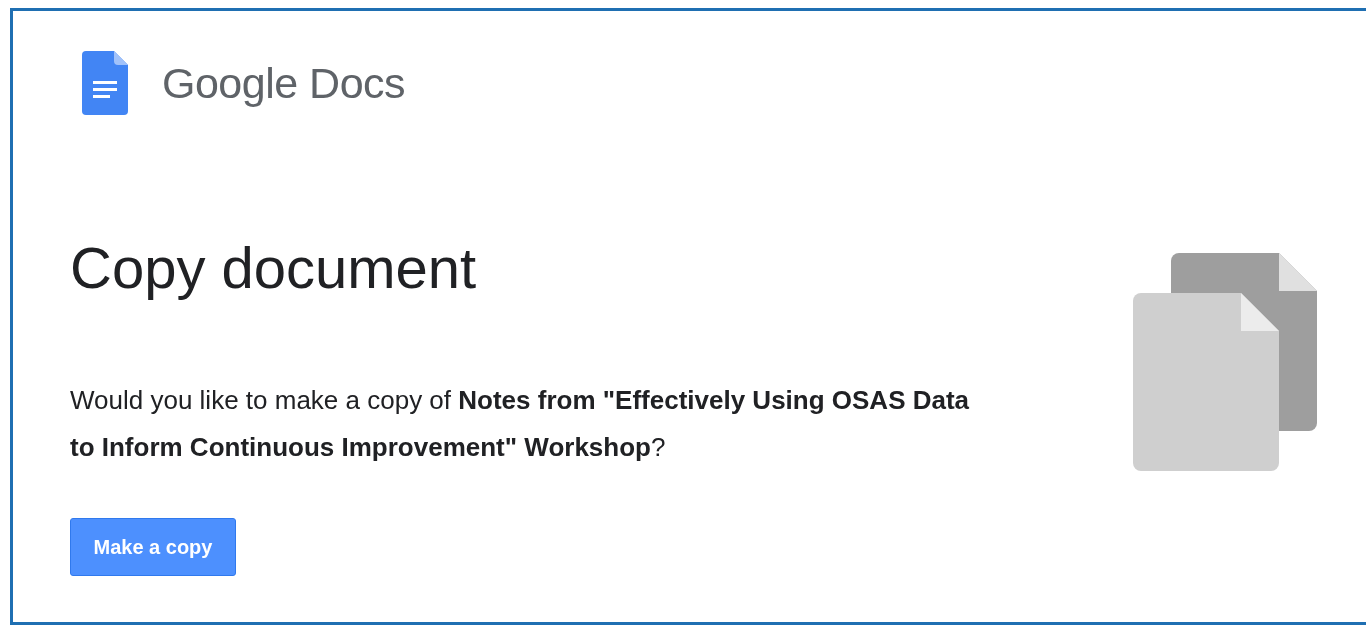 The image size is (1366, 627). I want to click on make-copy-button: Make a copy, so click(153, 547).